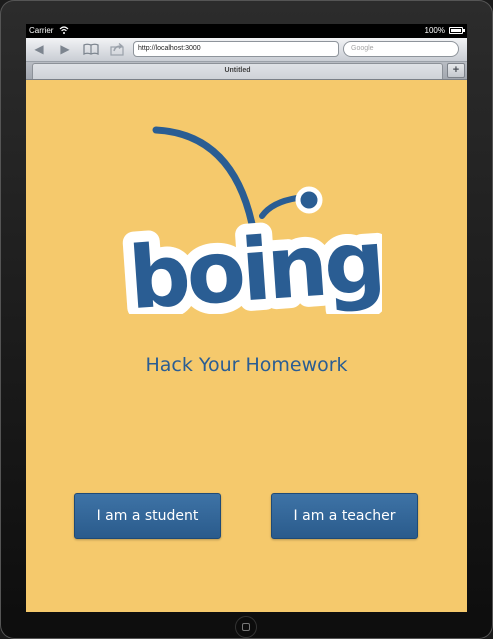  What do you see at coordinates (236, 49) in the screenshot?
I see `url-input: http://localhost:3000` at bounding box center [236, 49].